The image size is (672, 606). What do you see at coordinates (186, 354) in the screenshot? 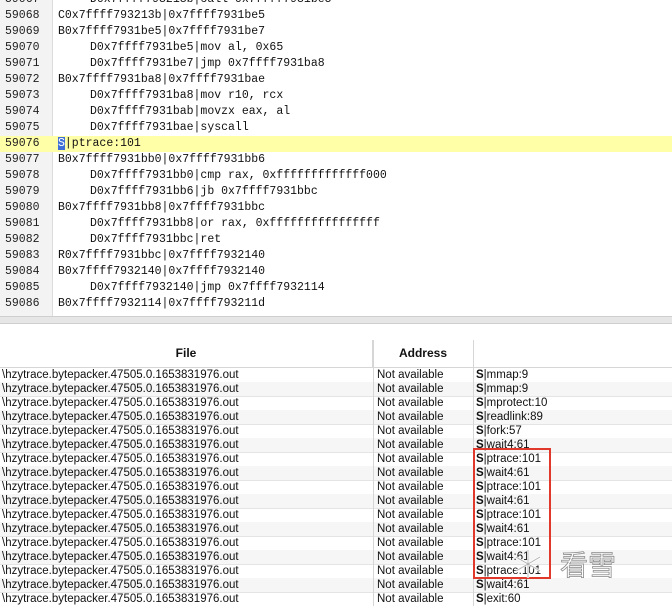
I see `column-header-file: File` at bounding box center [186, 354].